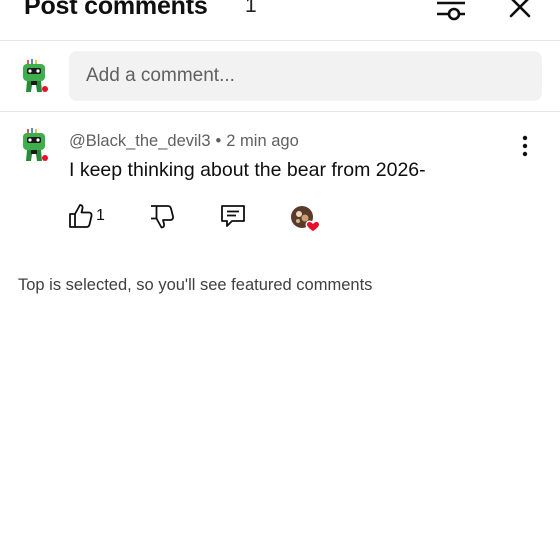 The height and width of the screenshot is (560, 560). Describe the element at coordinates (100, 215) in the screenshot. I see `like-count: 1` at that location.